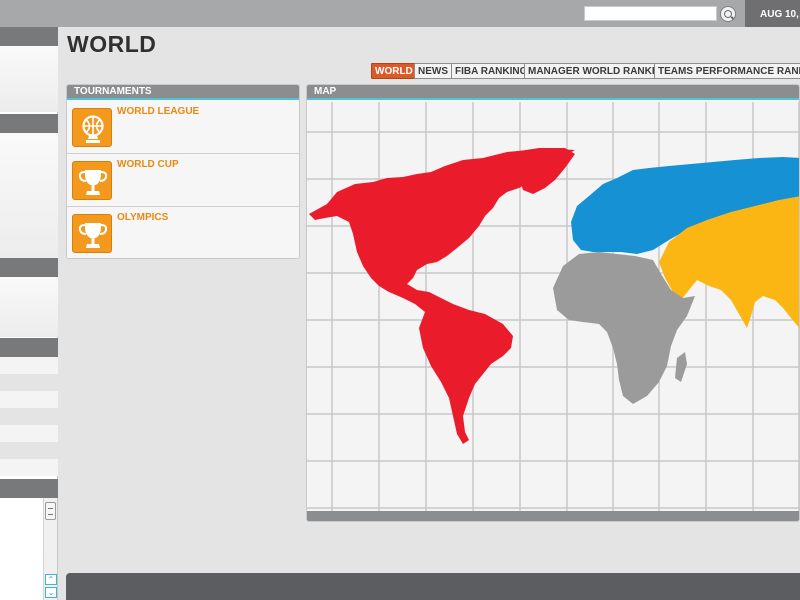 This screenshot has height=600, width=800. I want to click on tournament-olympics: OLYMPICS, so click(183, 232).